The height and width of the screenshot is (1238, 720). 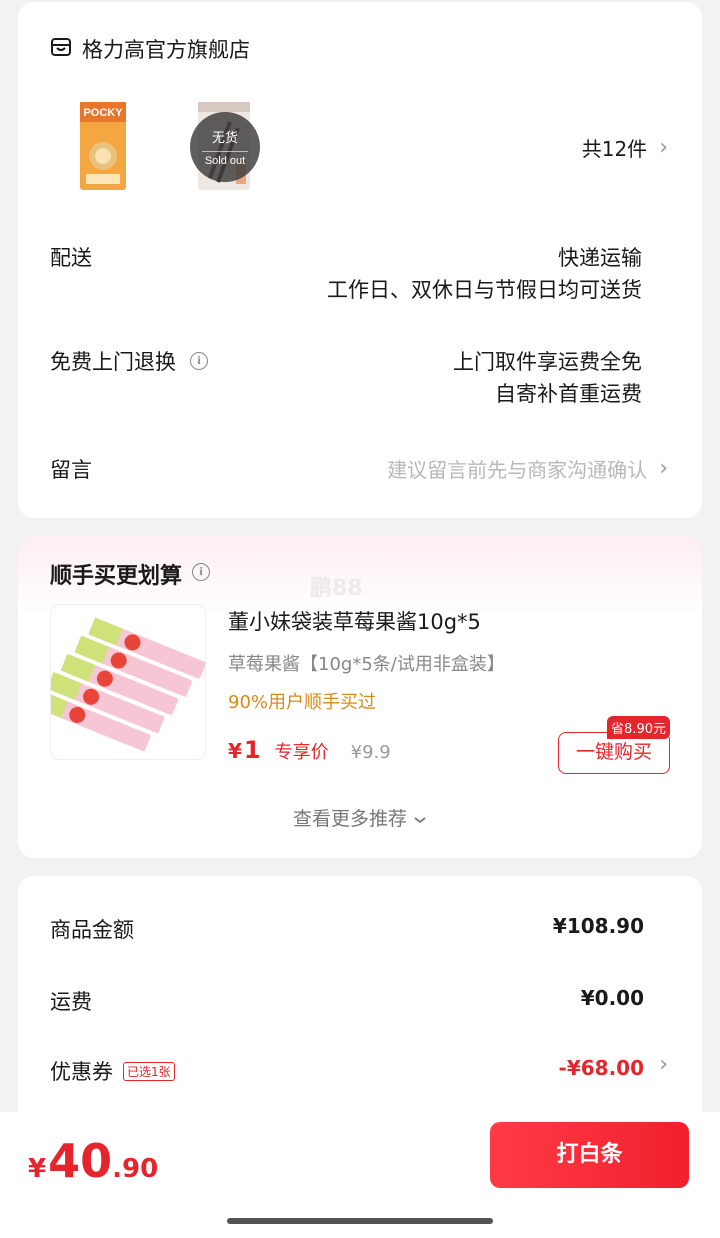 I want to click on more-recommend-link: 查看更多推荐, so click(x=360, y=817).